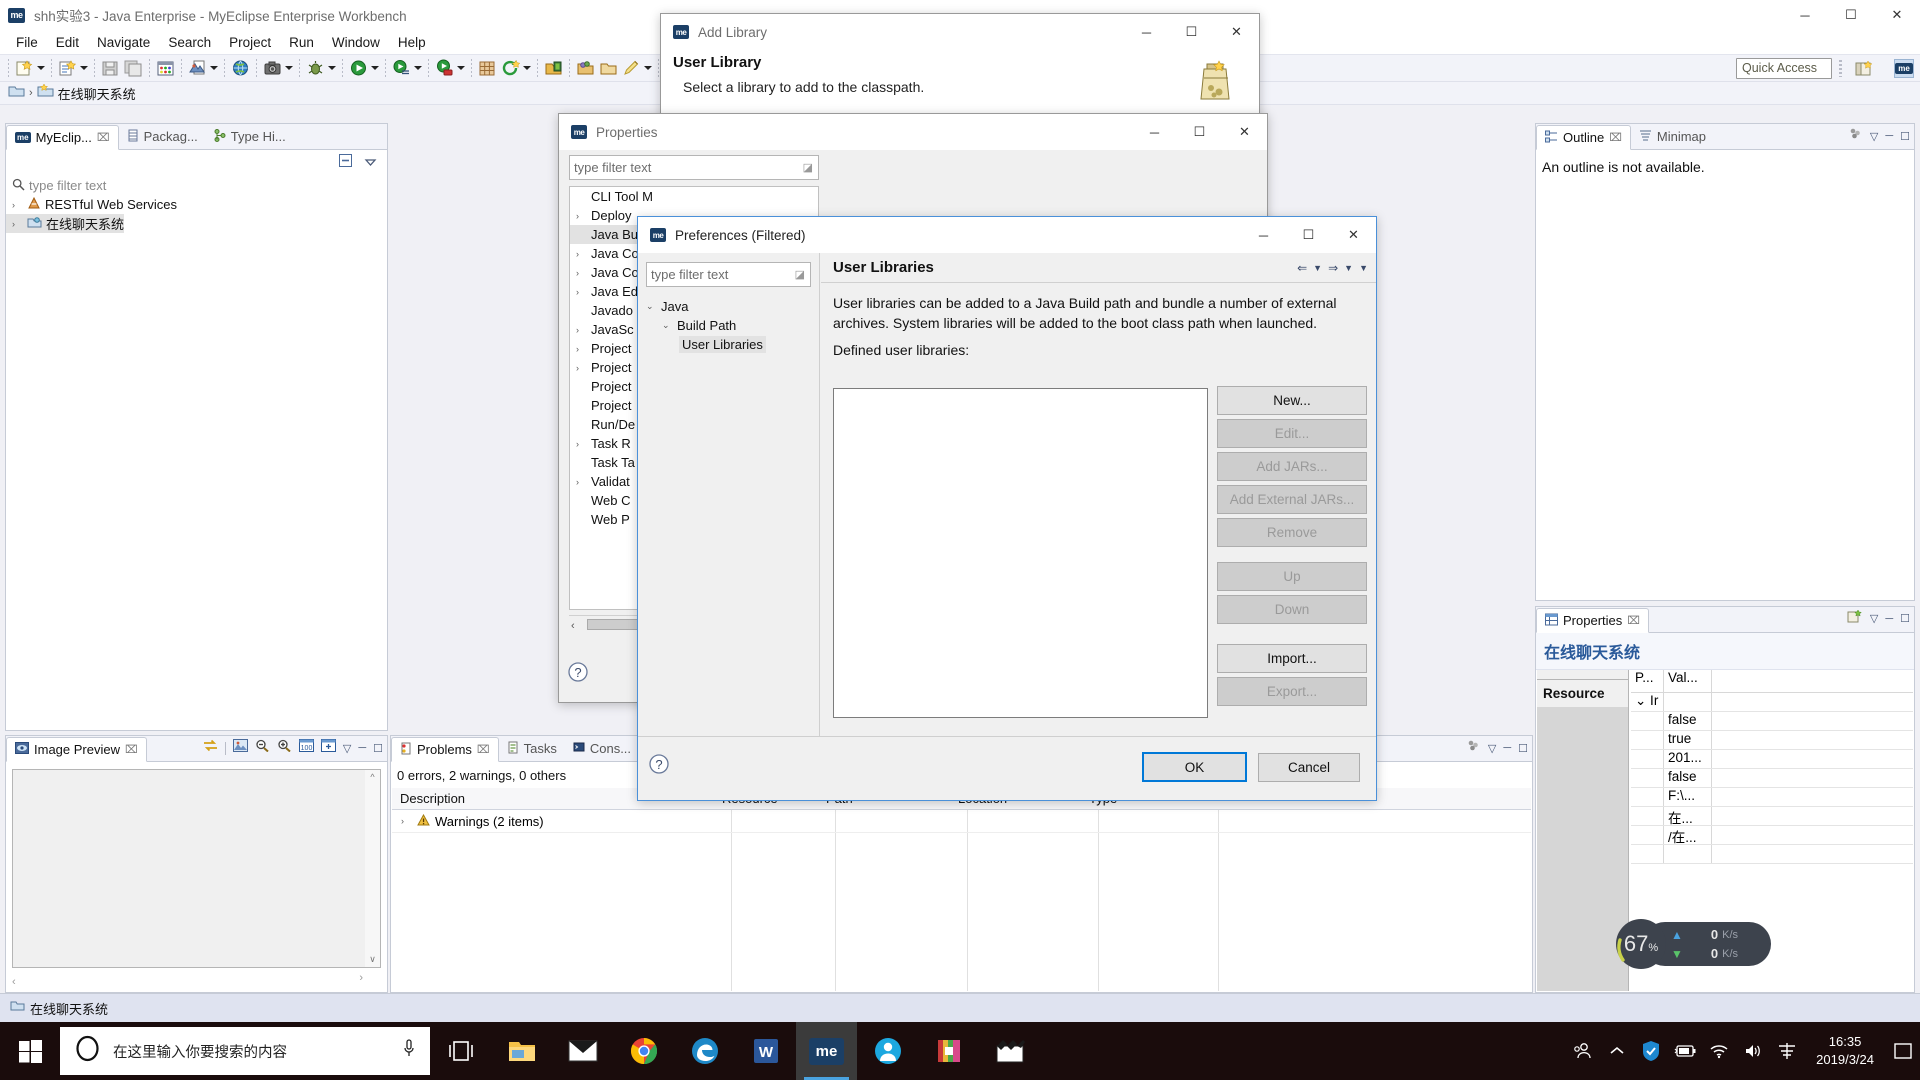  Describe the element at coordinates (694, 167) in the screenshot. I see `properties-filter-input: type filter text ◪` at that location.